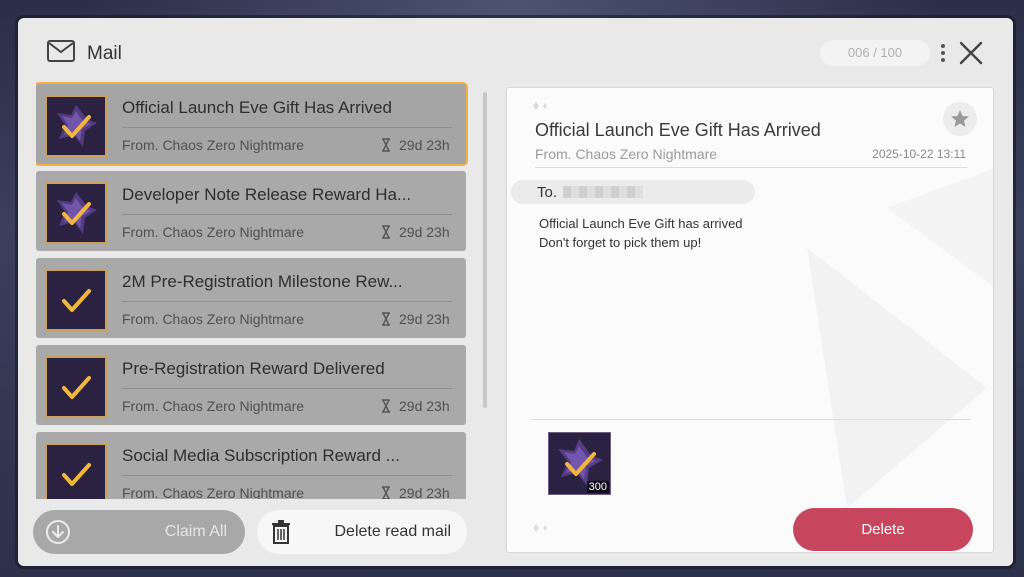 The width and height of the screenshot is (1024, 577). What do you see at coordinates (253, 368) in the screenshot?
I see `mail-item-title: Pre-Registration Reward Delivered` at bounding box center [253, 368].